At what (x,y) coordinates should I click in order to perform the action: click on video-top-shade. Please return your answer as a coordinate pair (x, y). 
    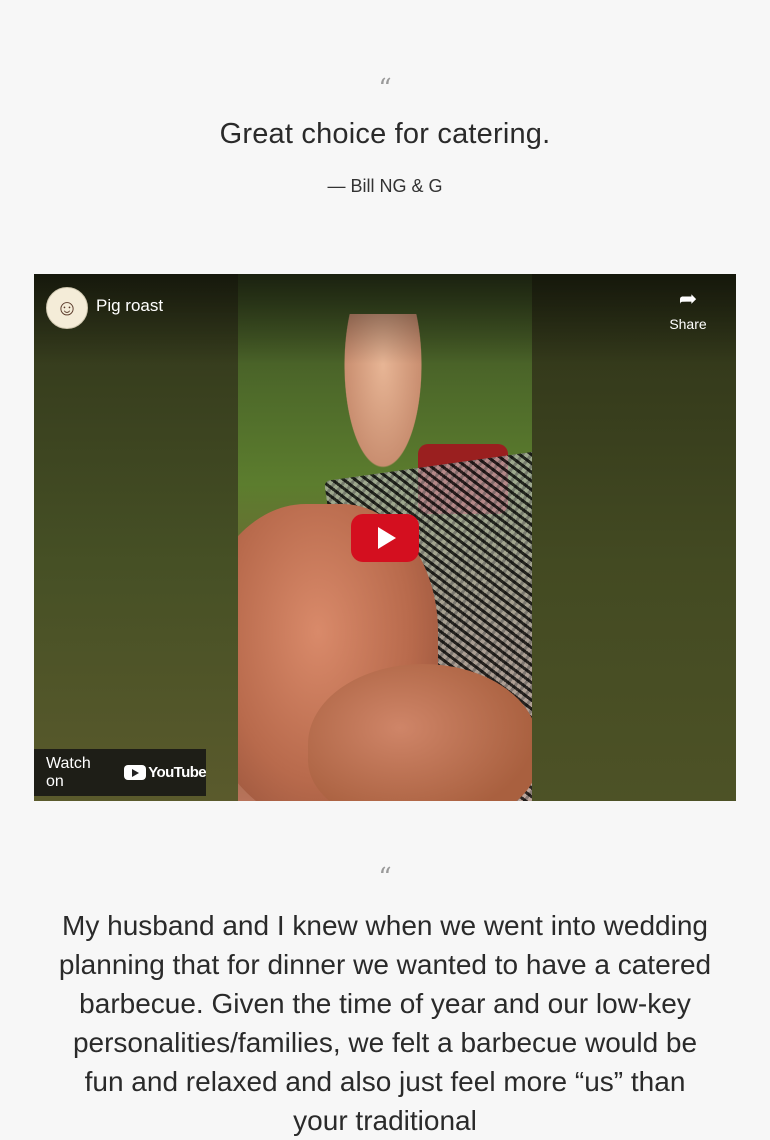
    Looking at the image, I should click on (385, 319).